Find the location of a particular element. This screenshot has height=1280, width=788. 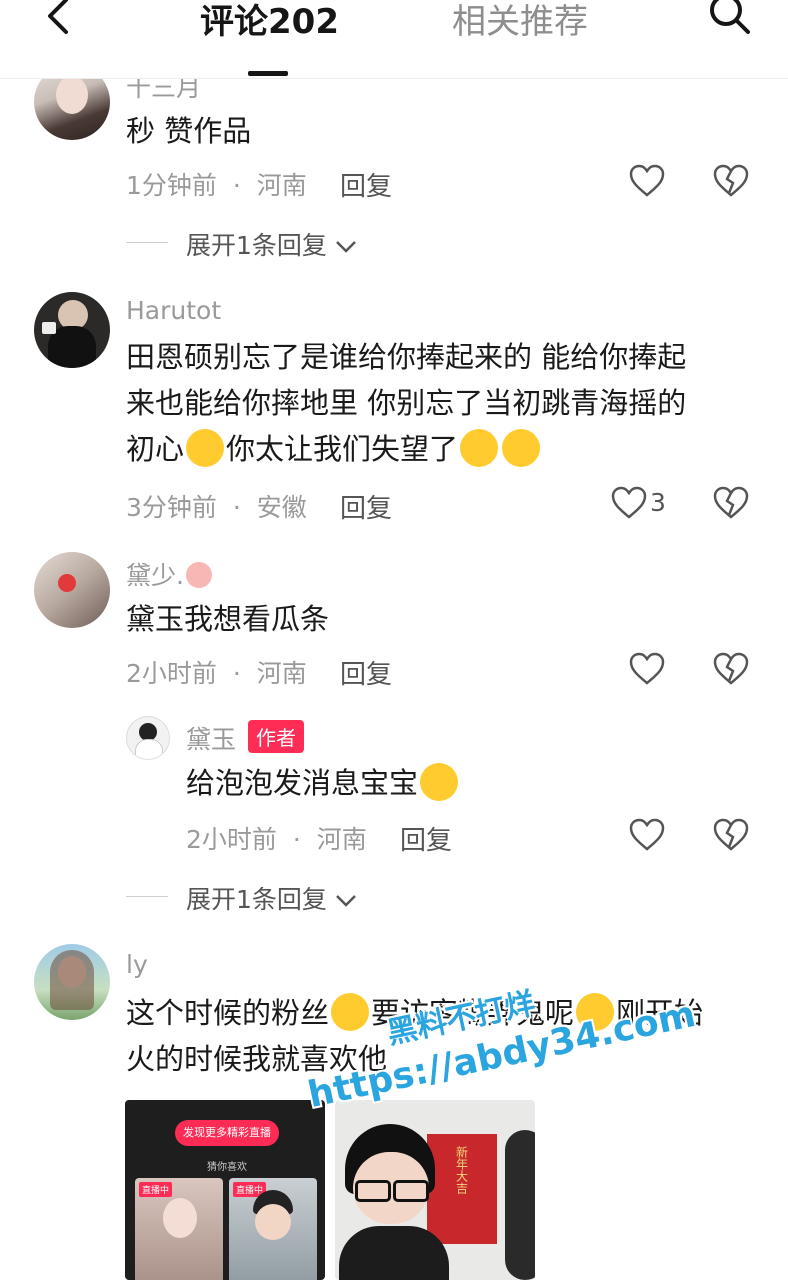

reply-location: 河南 is located at coordinates (341, 839).